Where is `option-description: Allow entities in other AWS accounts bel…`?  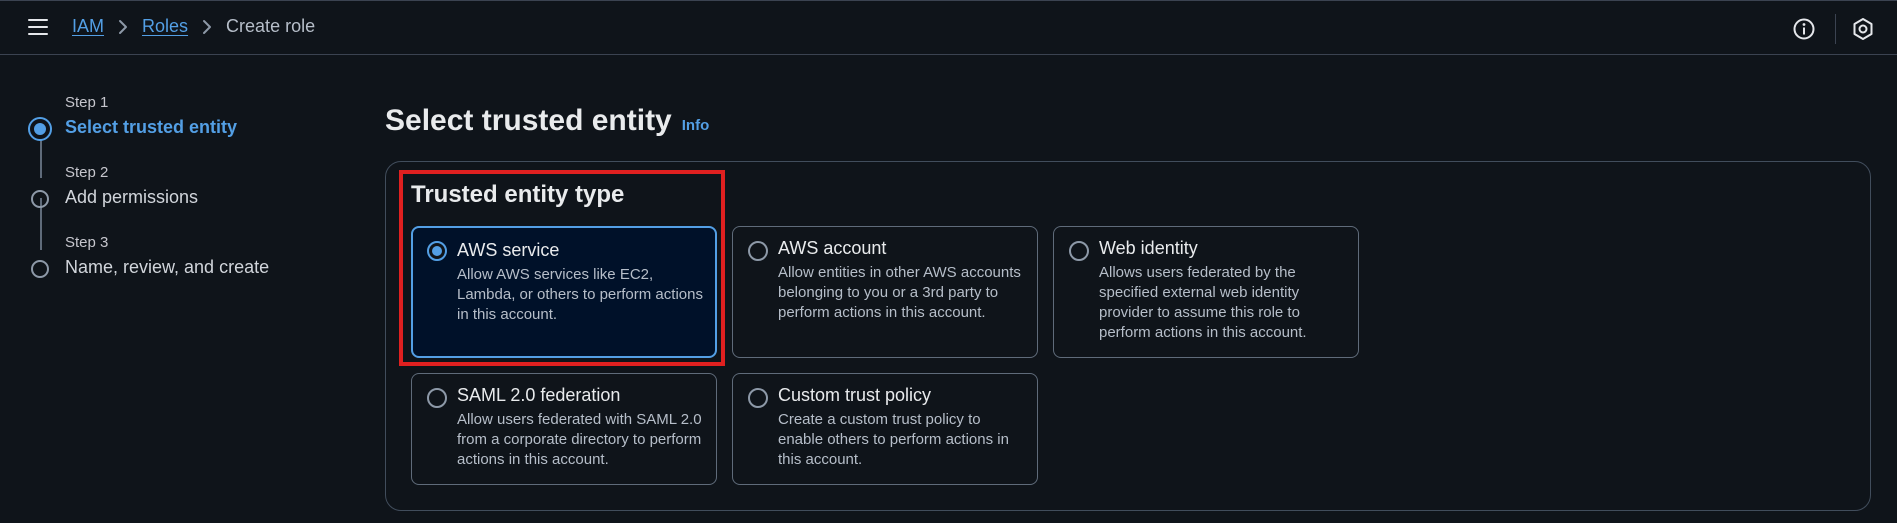
option-description: Allow entities in other AWS accounts bel… is located at coordinates (899, 292).